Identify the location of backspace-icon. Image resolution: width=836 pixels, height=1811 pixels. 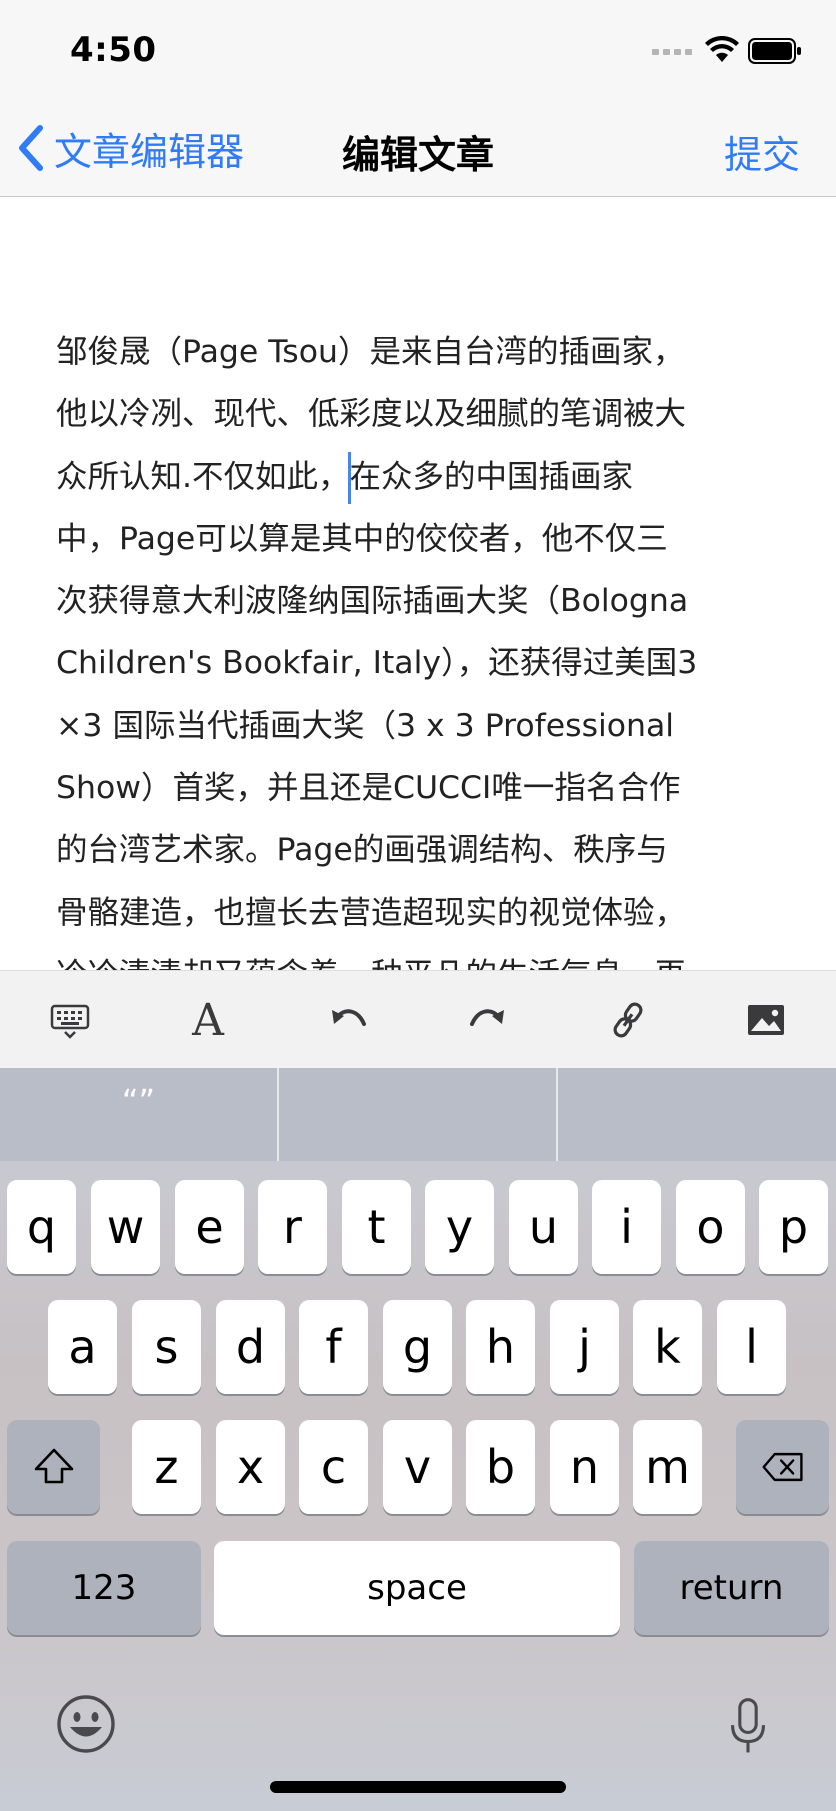
(782, 1467).